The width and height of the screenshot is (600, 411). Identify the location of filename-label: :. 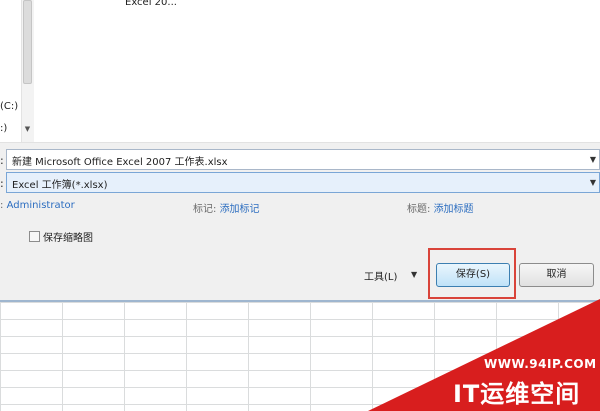
(2, 160).